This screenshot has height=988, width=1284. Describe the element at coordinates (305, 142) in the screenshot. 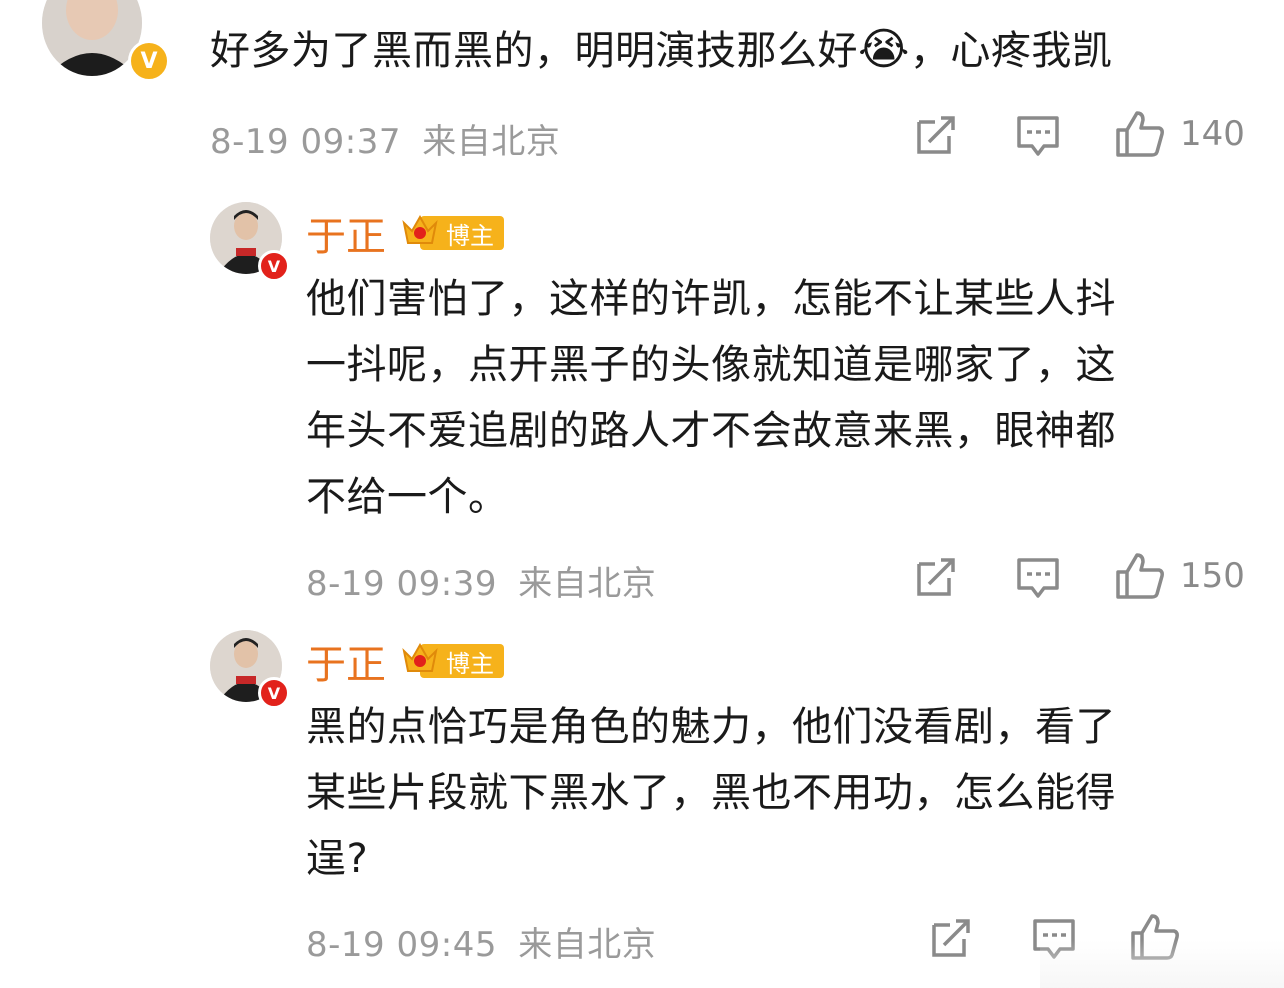

I see `comment-time: 8-19 09:37` at that location.